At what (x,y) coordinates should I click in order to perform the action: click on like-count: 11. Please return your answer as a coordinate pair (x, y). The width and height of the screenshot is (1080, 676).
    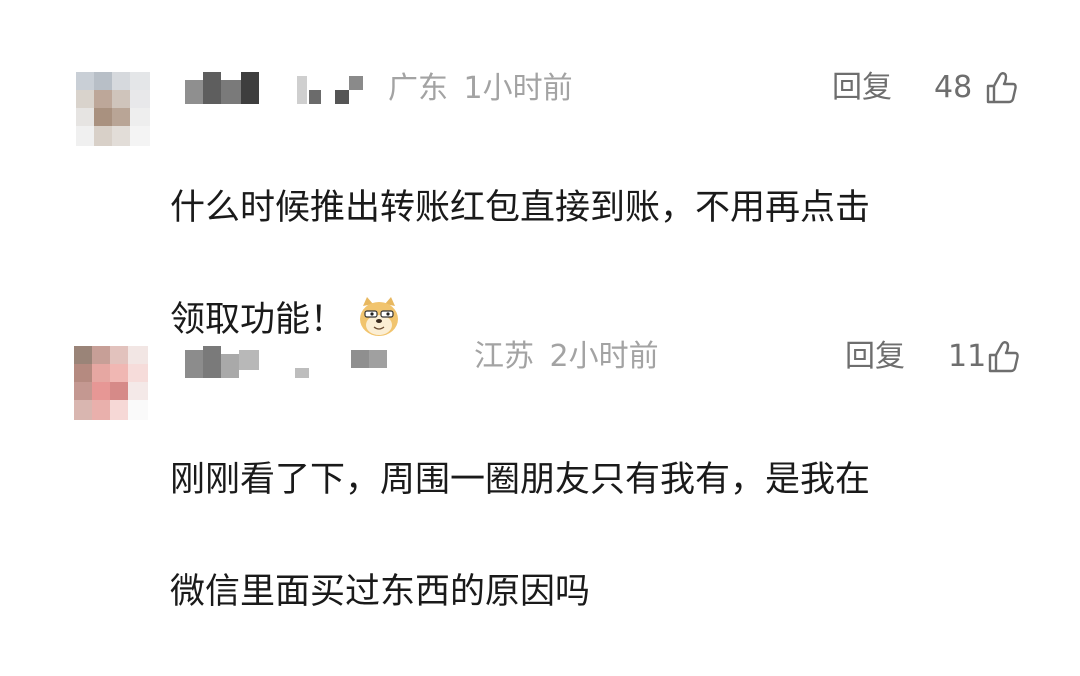
    Looking at the image, I should click on (967, 356).